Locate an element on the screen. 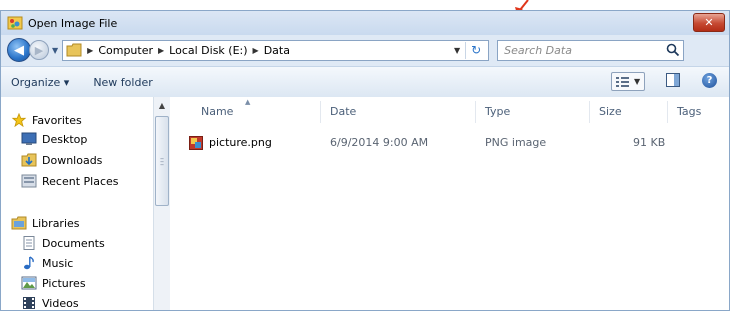 Image resolution: width=730 pixels, height=311 pixels. file-name: picture.png is located at coordinates (240, 142).